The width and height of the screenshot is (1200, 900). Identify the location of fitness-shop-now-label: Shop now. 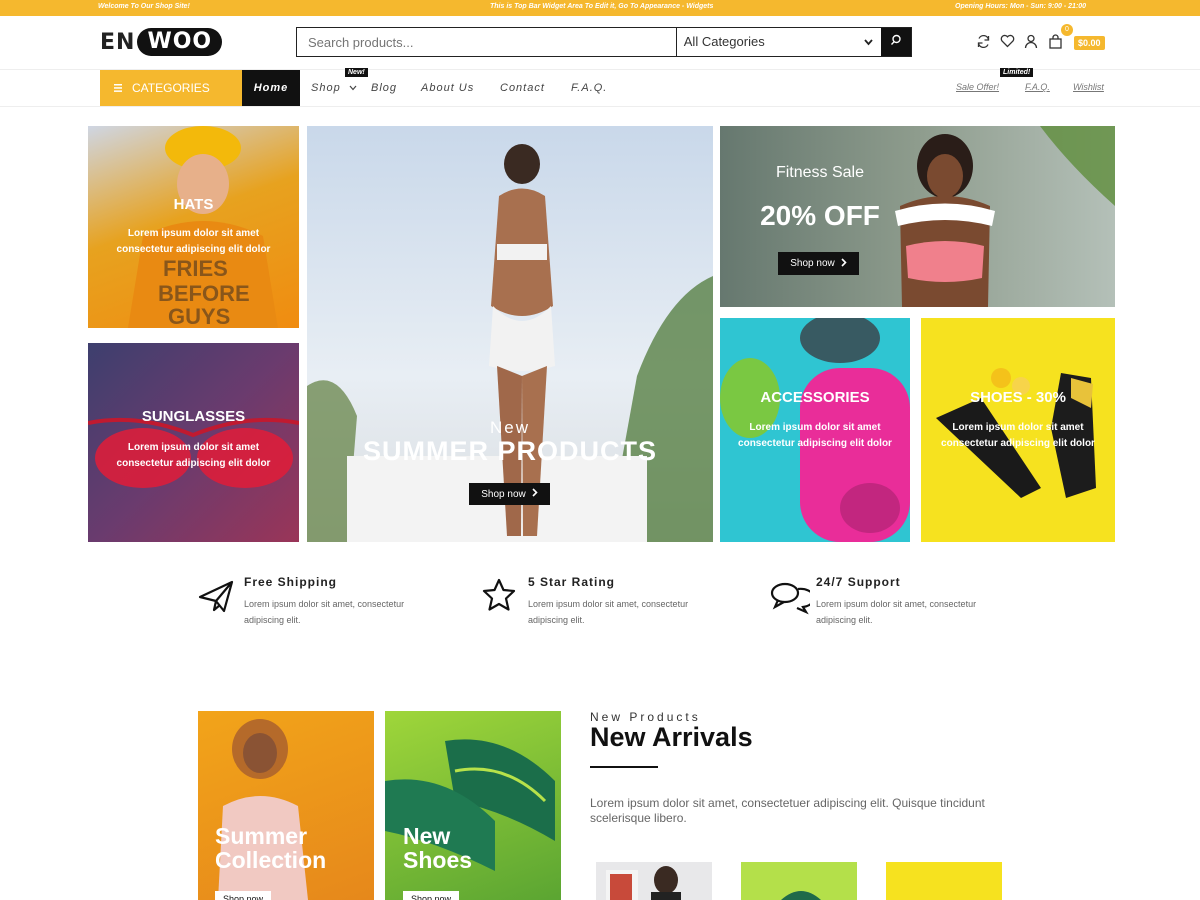
(812, 263).